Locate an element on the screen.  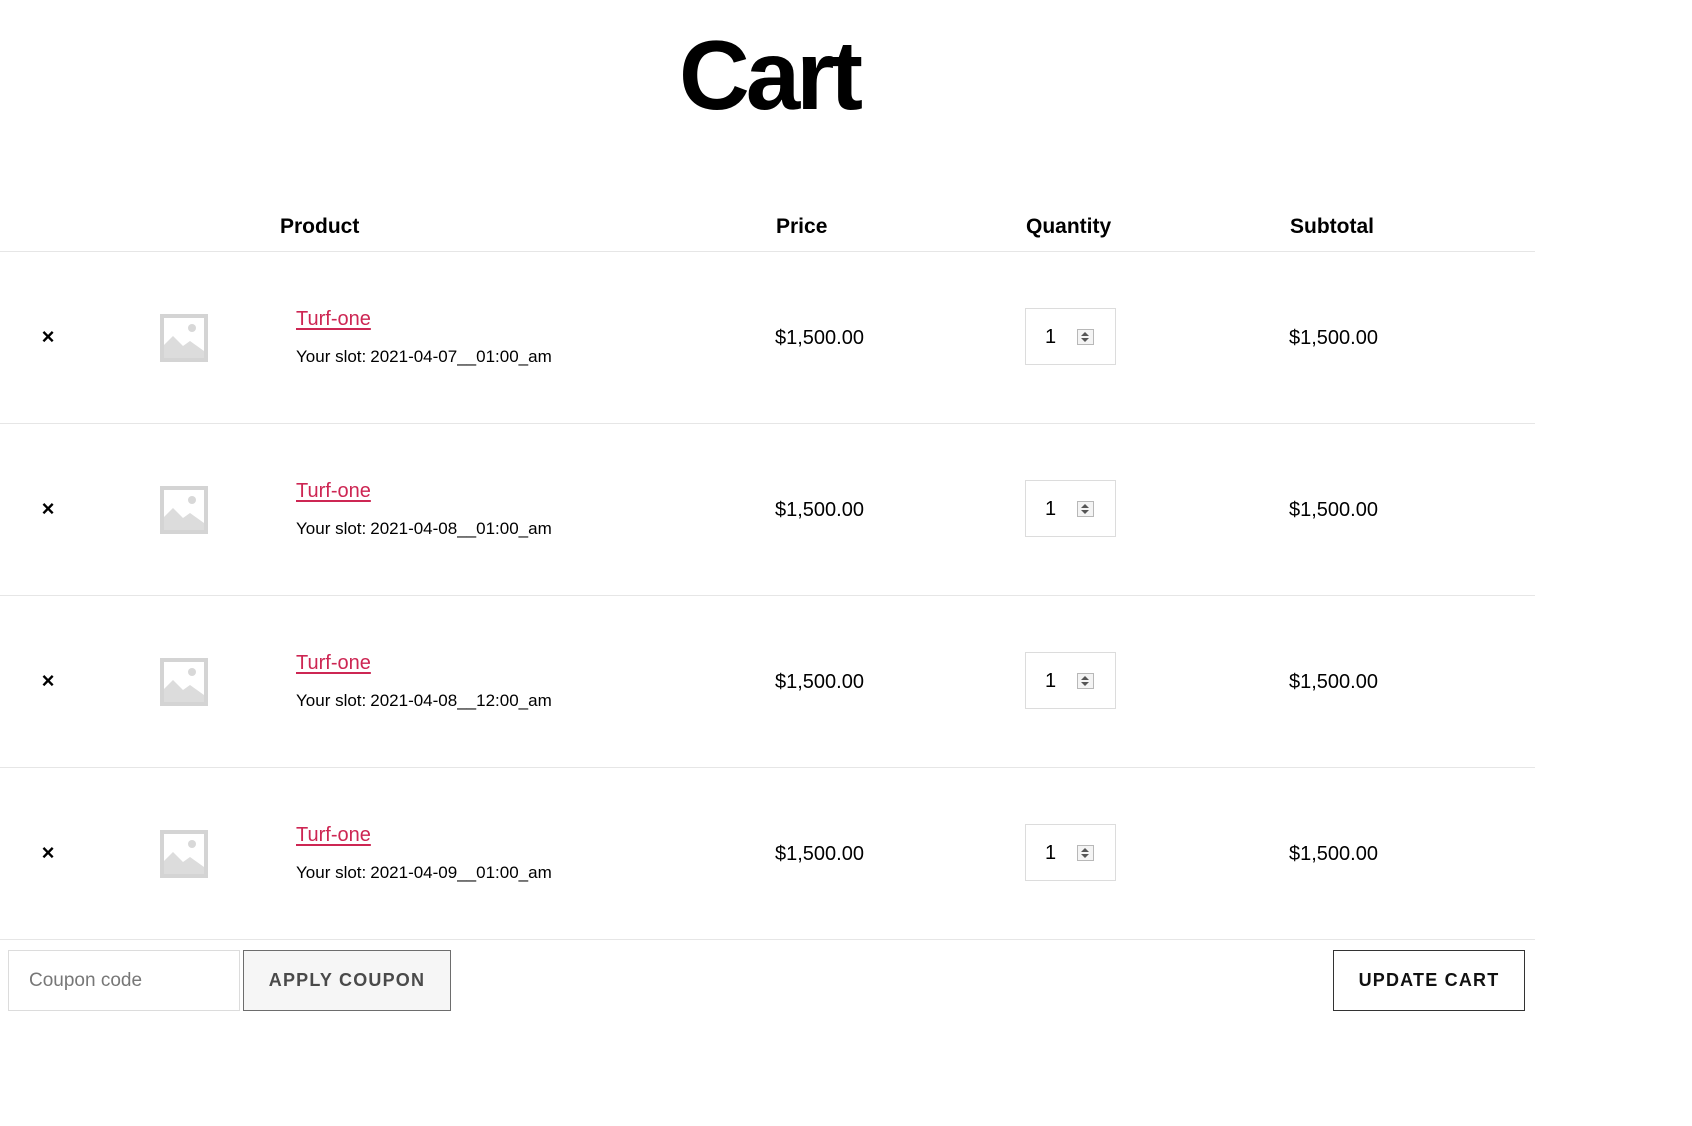
table-header: Product Price Quantity Subtotal is located at coordinates (767, 226).